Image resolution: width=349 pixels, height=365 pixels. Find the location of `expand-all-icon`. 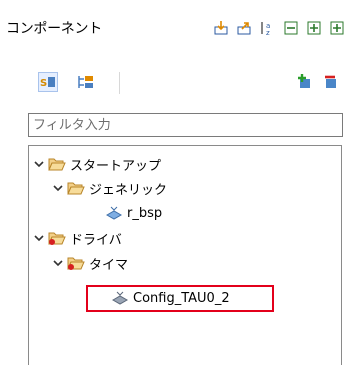

expand-all-icon is located at coordinates (314, 28).